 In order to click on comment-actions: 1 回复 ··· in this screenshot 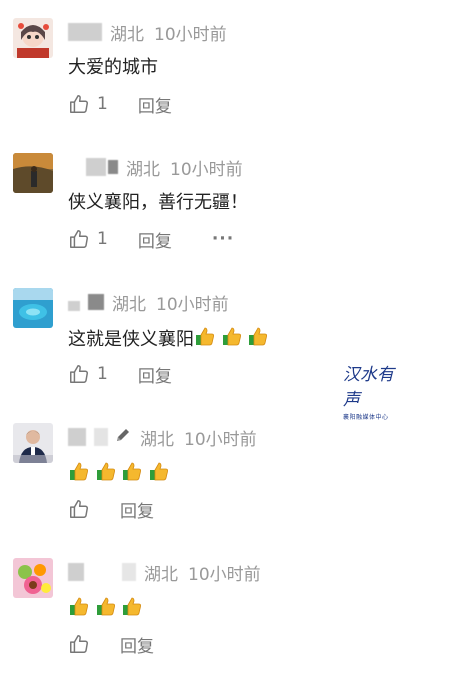, I will do `click(151, 239)`.